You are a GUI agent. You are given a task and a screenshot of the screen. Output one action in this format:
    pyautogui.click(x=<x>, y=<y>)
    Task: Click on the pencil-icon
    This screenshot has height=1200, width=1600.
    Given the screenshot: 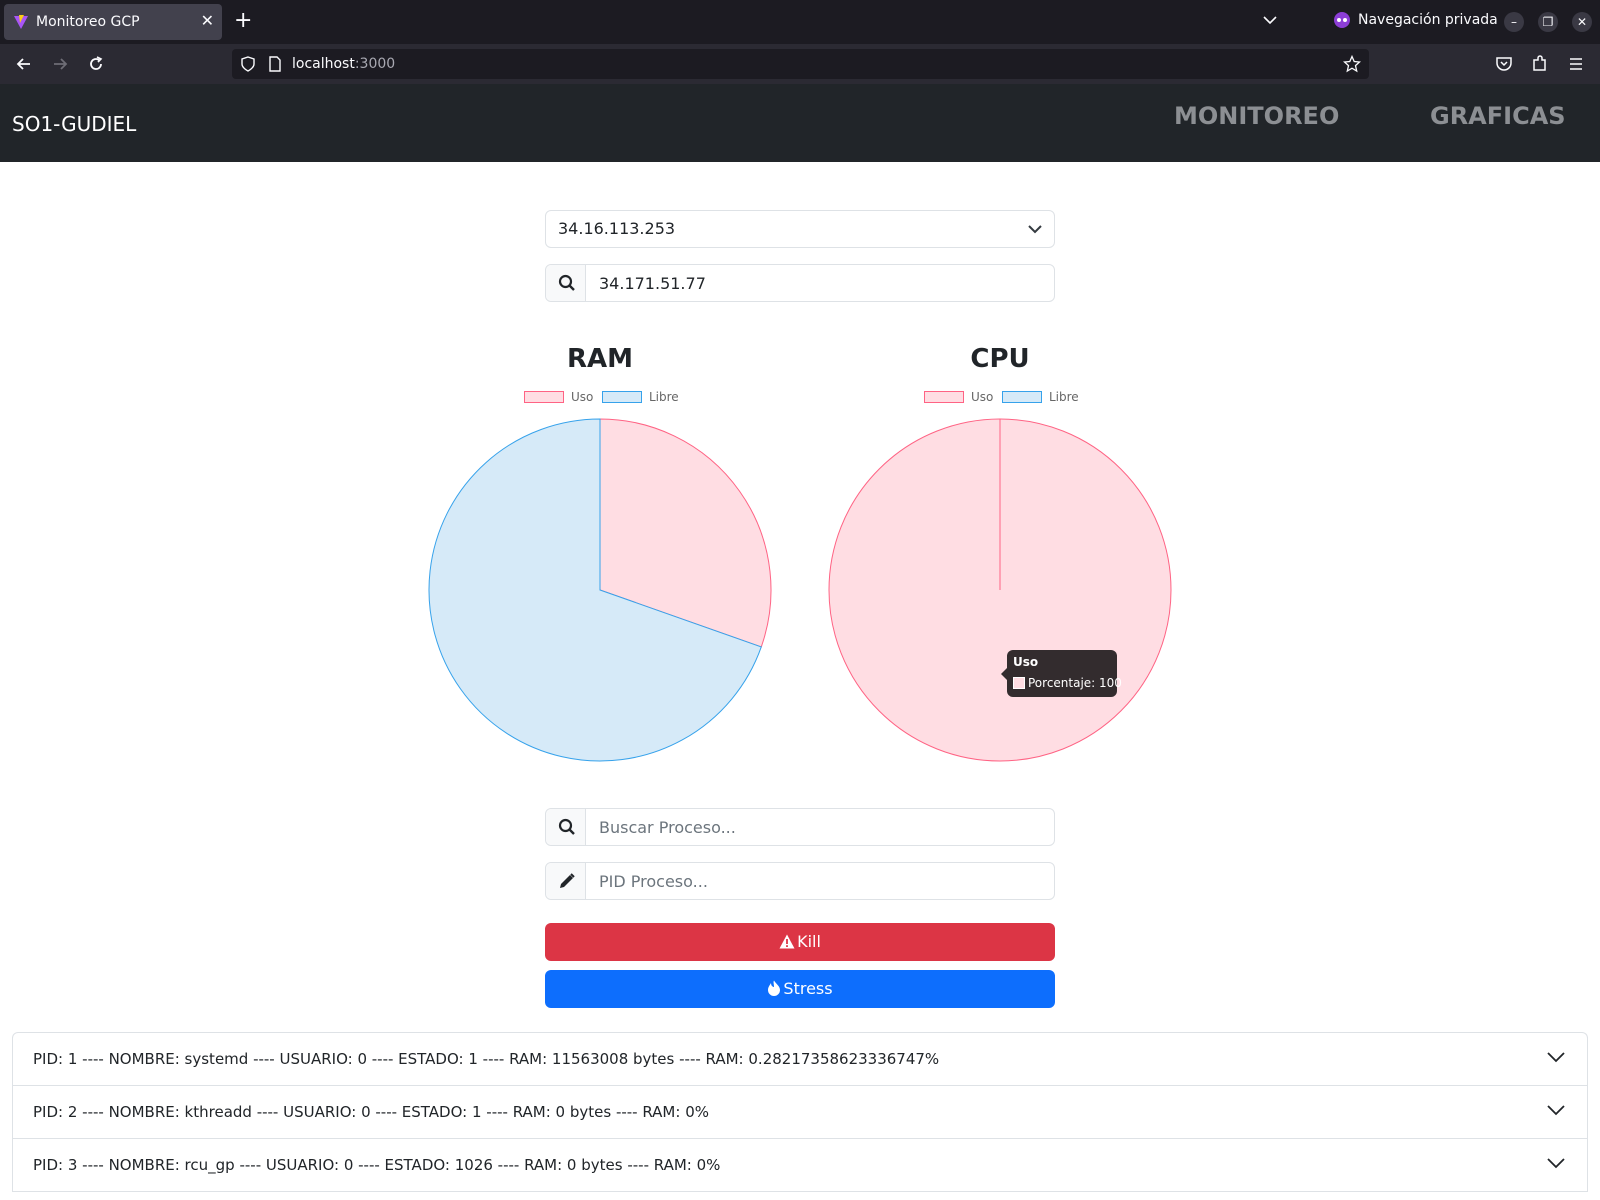 What is the action you would take?
    pyautogui.click(x=567, y=880)
    